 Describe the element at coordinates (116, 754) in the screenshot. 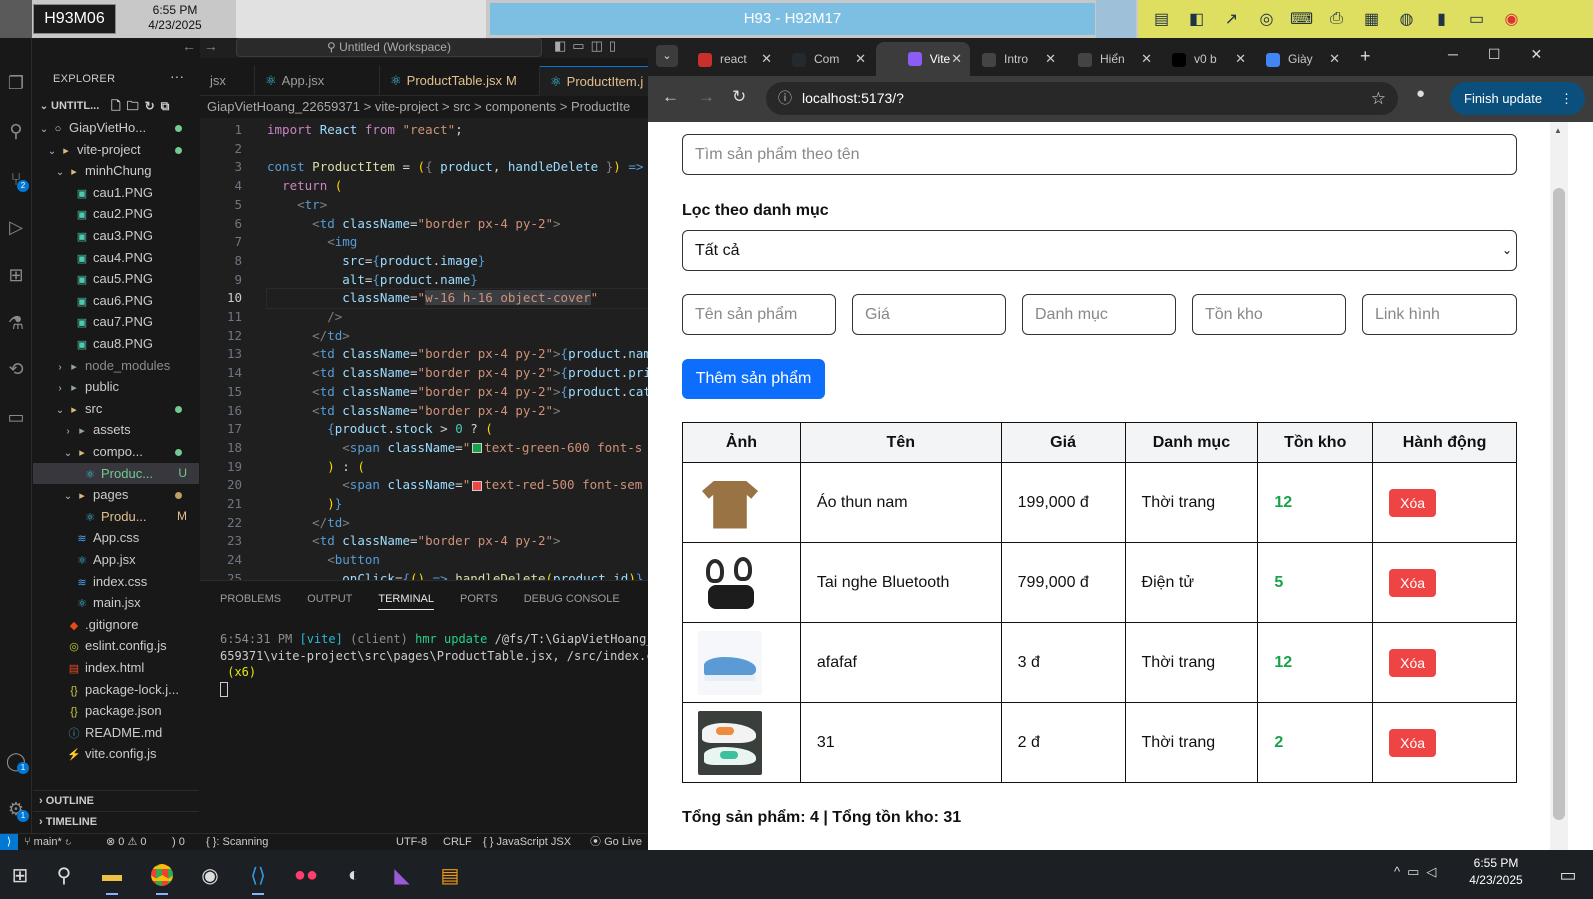

I see `tree-item: ⚡ vite.config.js` at that location.